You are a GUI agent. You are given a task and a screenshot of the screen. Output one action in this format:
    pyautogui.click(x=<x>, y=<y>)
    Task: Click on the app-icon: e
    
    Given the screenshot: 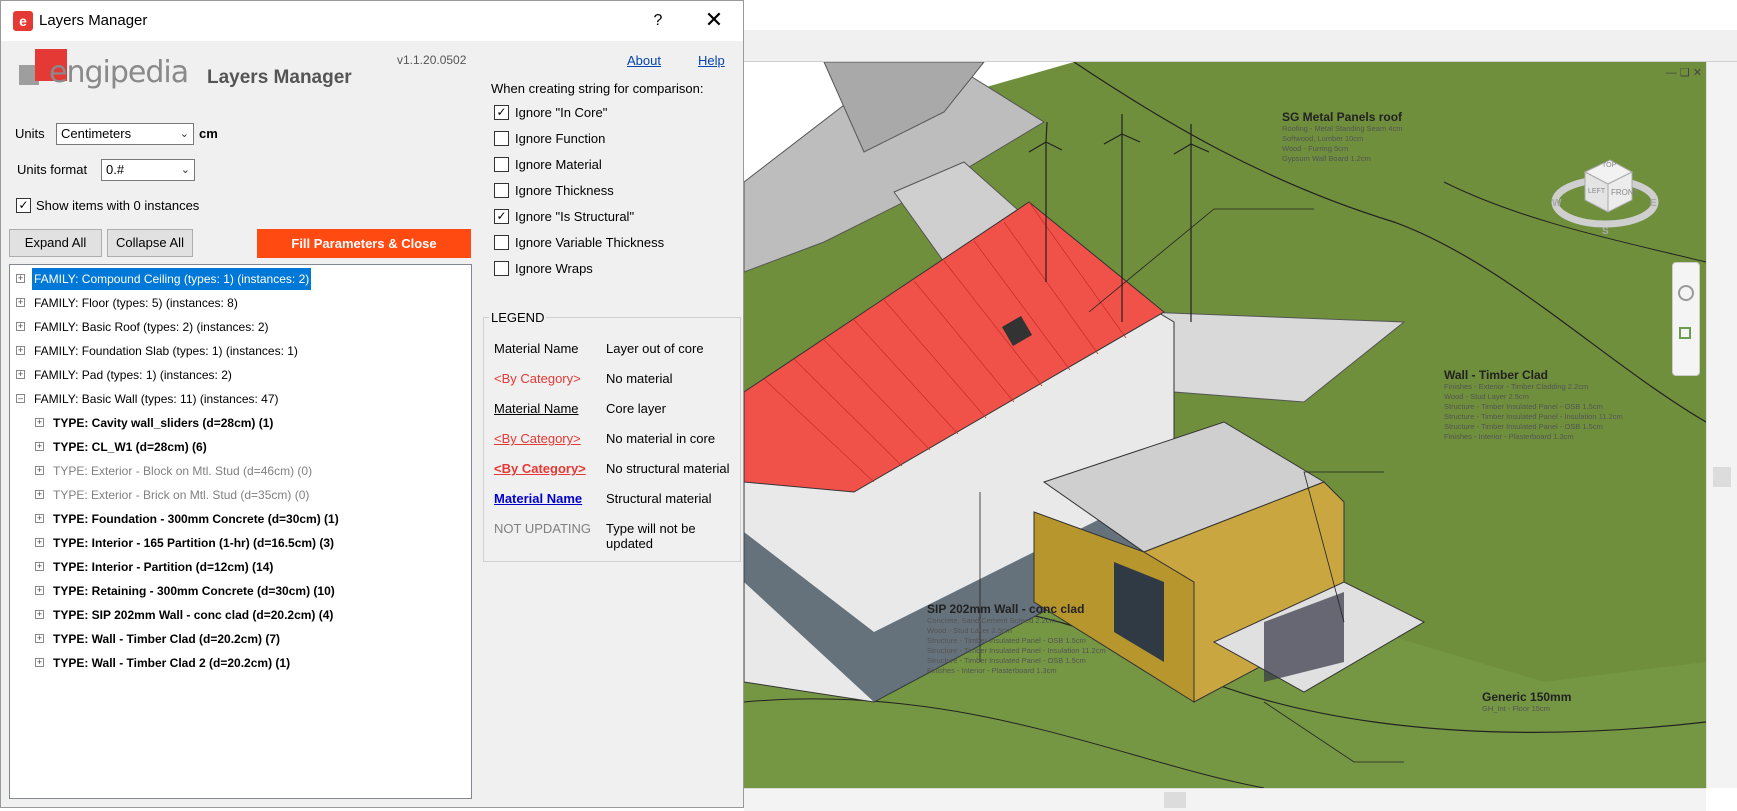 What is the action you would take?
    pyautogui.click(x=23, y=21)
    